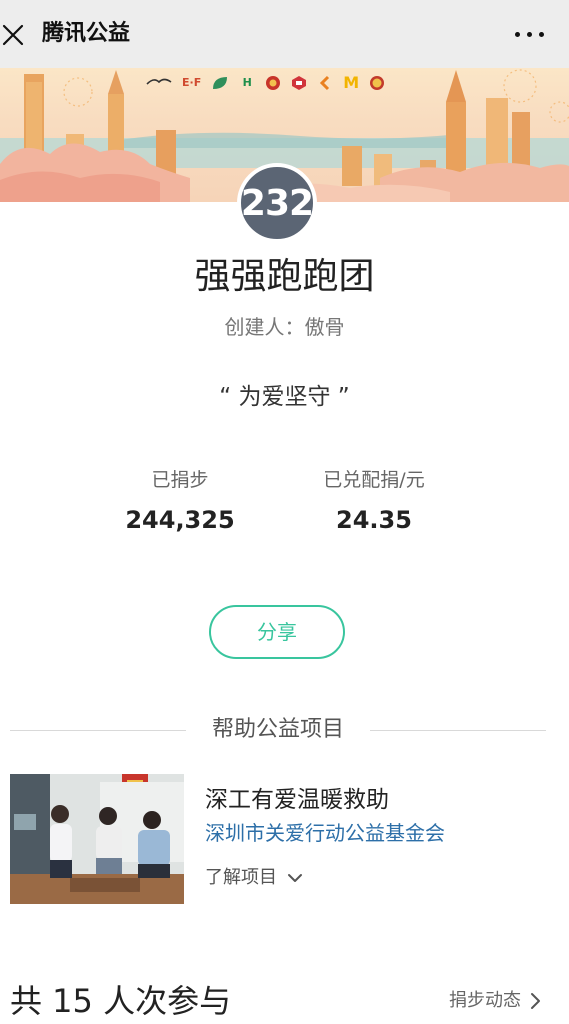 The height and width of the screenshot is (1024, 569). I want to click on matched-donation-stat: 已兑配捐/元 24.35, so click(374, 501).